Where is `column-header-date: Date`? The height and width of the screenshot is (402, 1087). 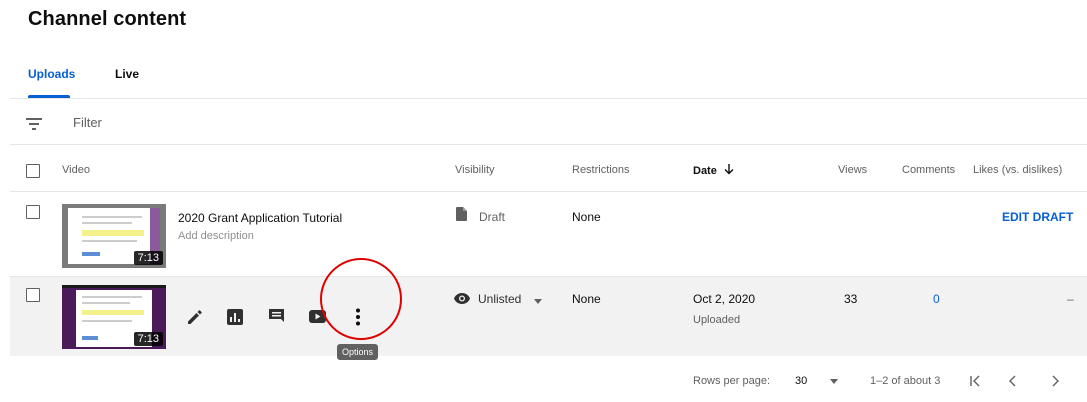
column-header-date: Date is located at coordinates (713, 171).